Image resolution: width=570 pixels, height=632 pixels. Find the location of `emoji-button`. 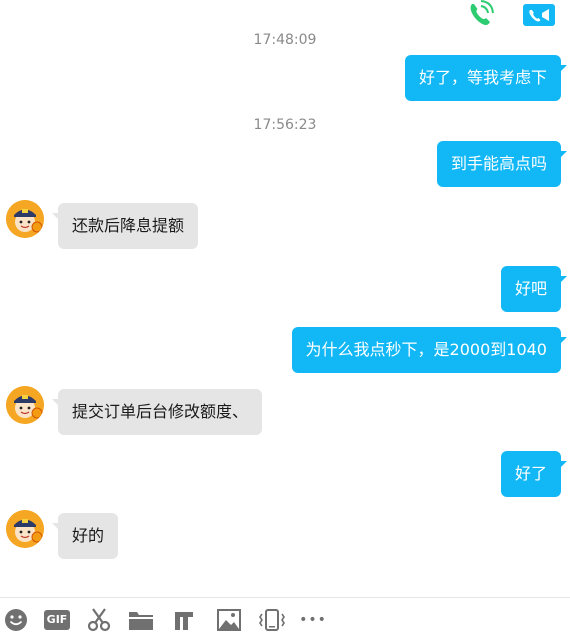

emoji-button is located at coordinates (16, 620).